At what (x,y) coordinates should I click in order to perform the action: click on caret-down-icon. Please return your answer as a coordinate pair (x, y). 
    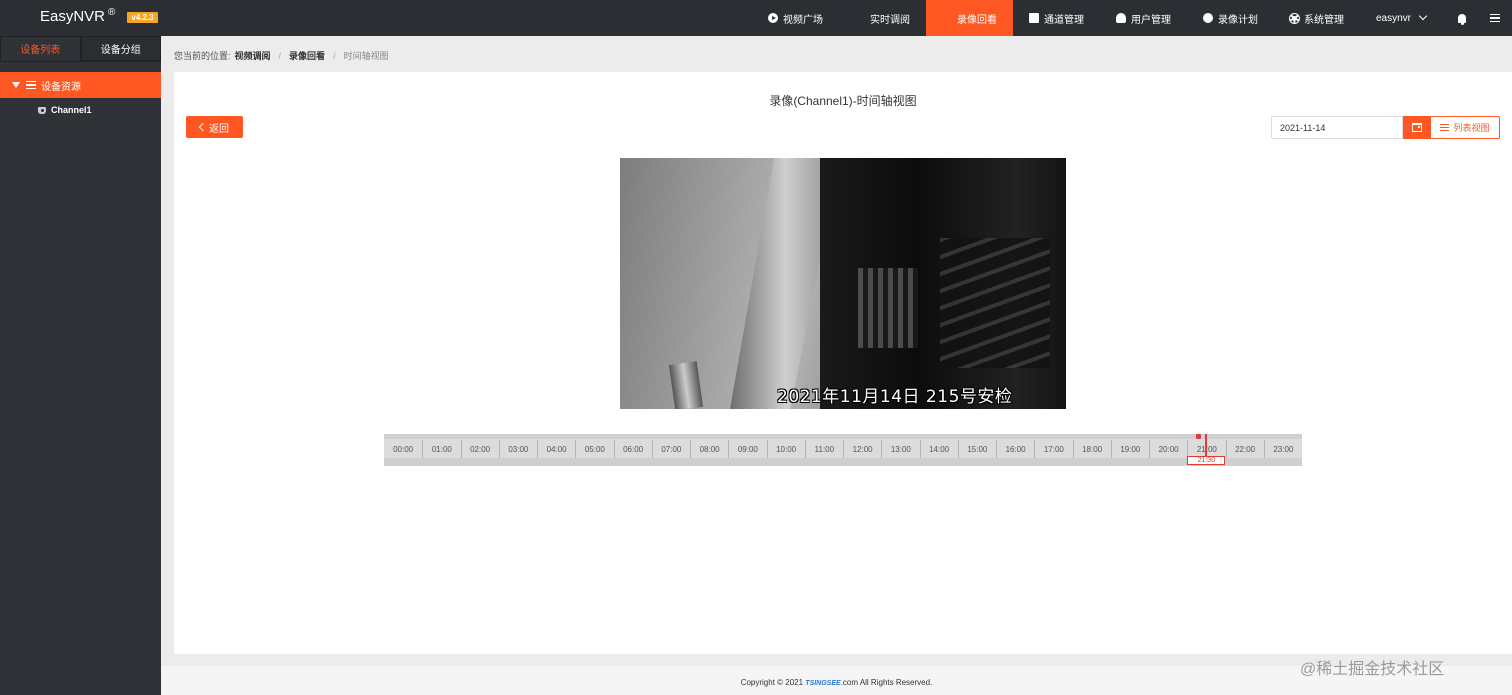
    Looking at the image, I should click on (16, 85).